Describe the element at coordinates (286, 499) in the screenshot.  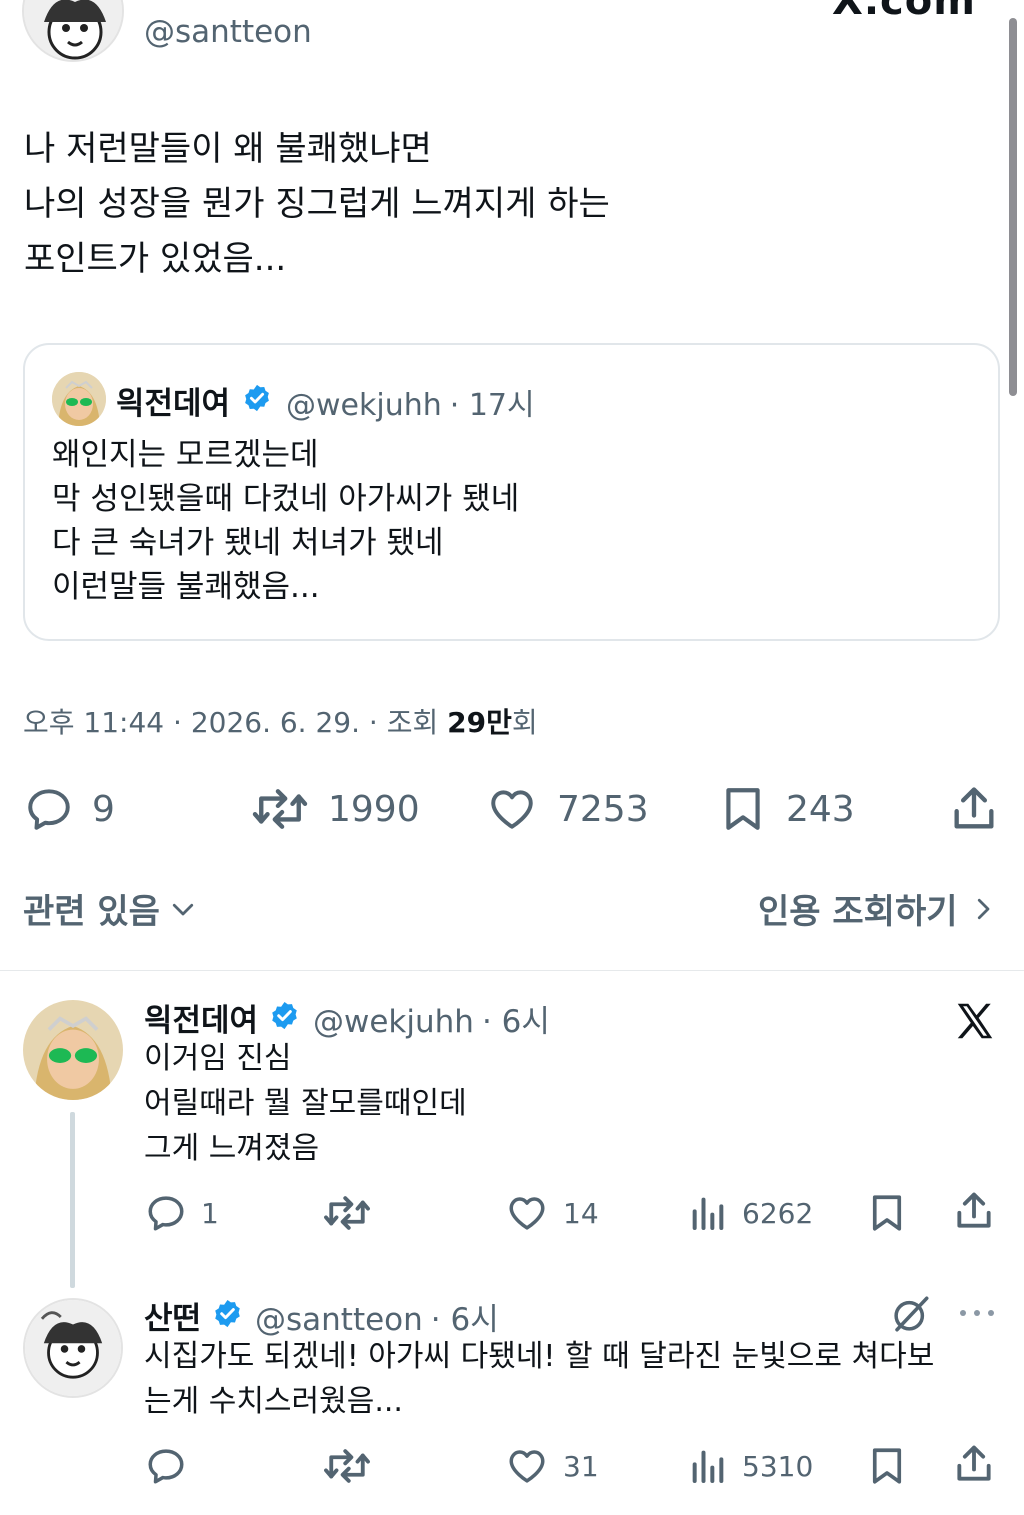
I see `quoted-text-line: 막 성인됐을때 다컸네 아가씨가 됐네` at that location.